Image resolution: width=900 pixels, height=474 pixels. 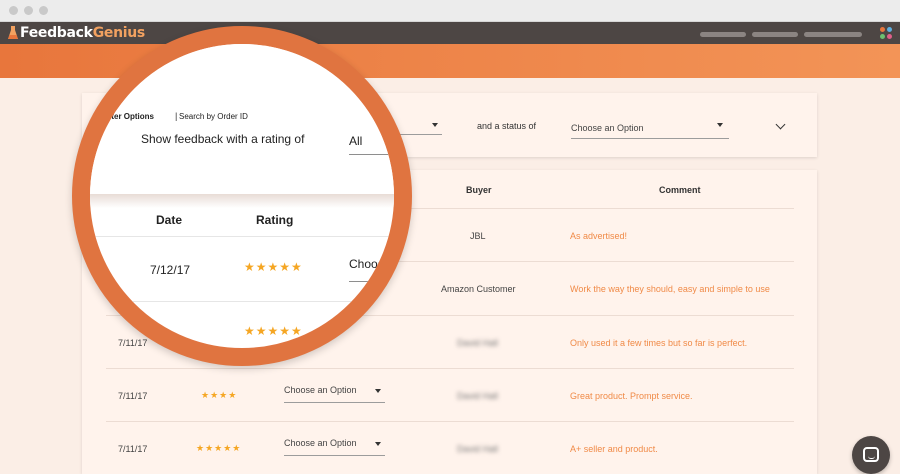 I want to click on column-header-comment: Comment, so click(x=680, y=190).